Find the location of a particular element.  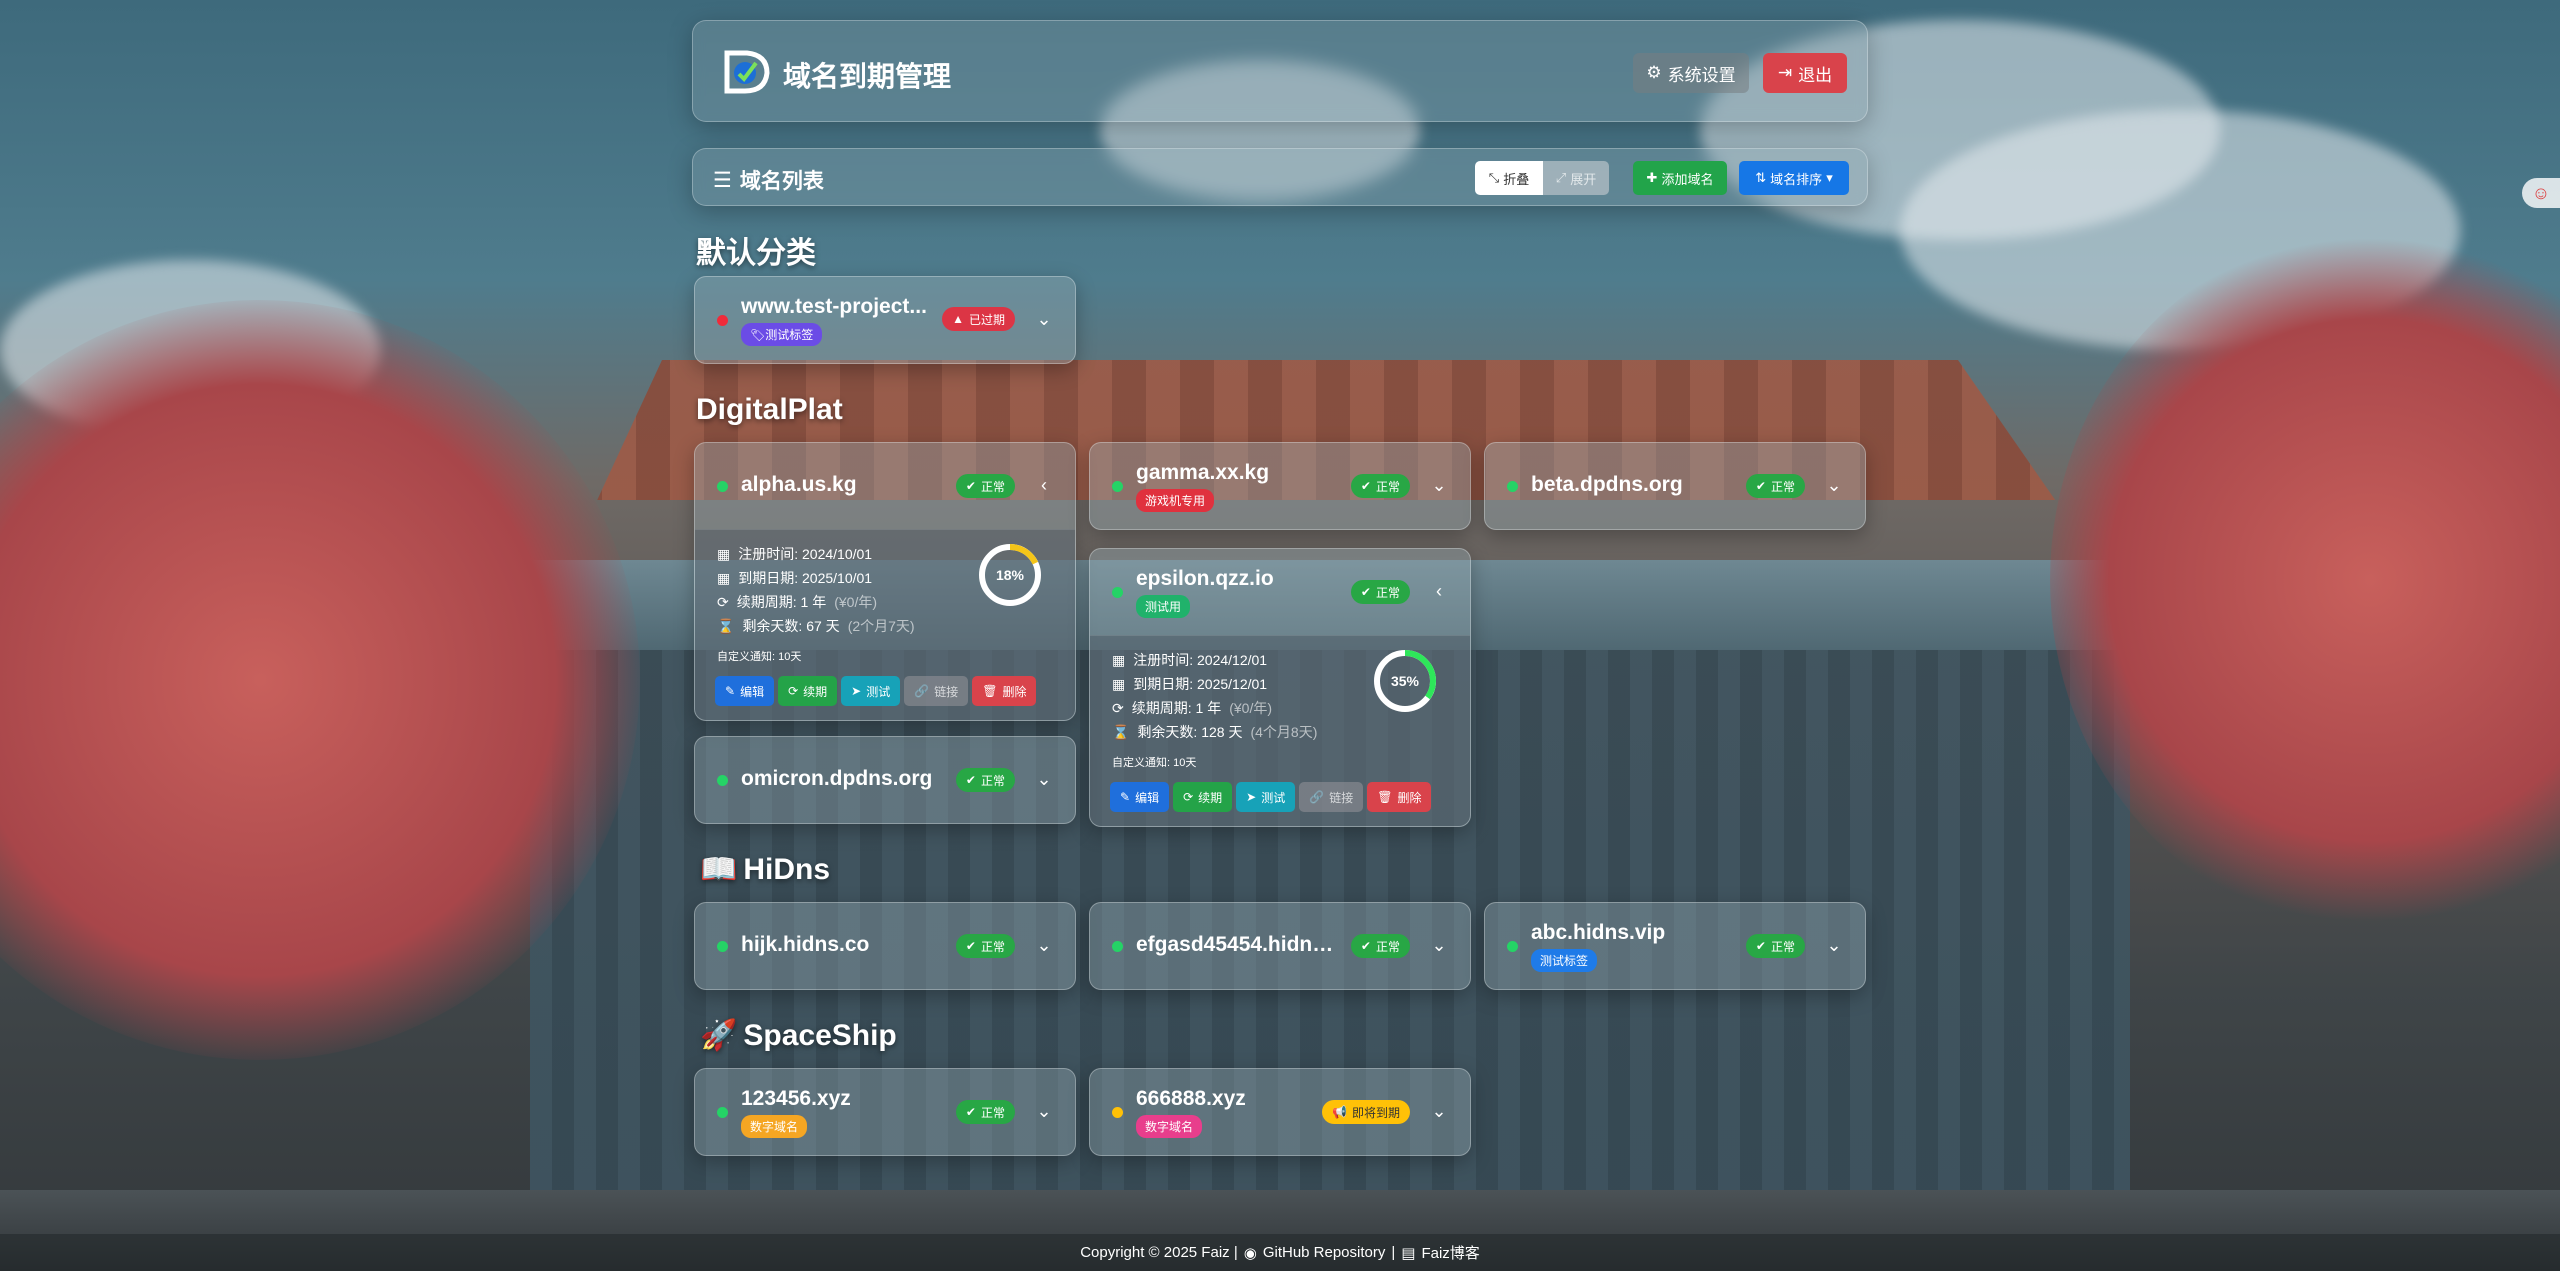

domain-card-header: beta.dpdns.org ✔ 正常 ⌄ is located at coordinates (1675, 486).